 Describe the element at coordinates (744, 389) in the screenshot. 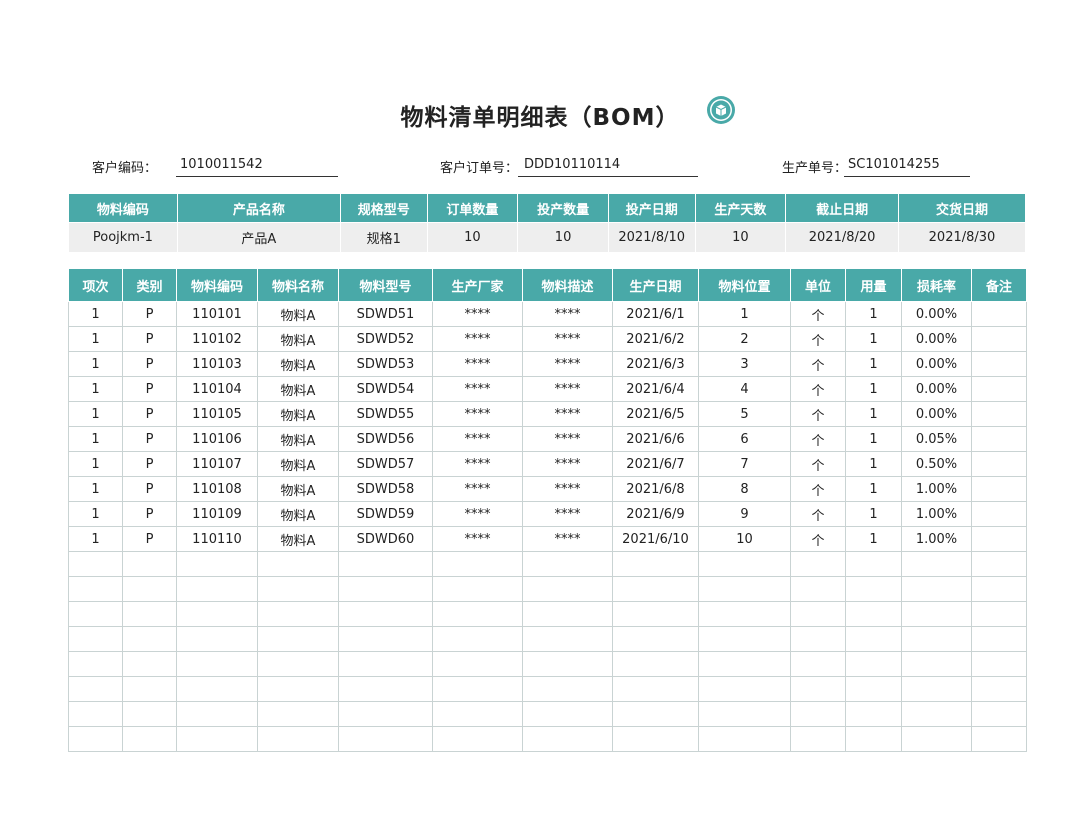

I see `table-cell: 4` at that location.